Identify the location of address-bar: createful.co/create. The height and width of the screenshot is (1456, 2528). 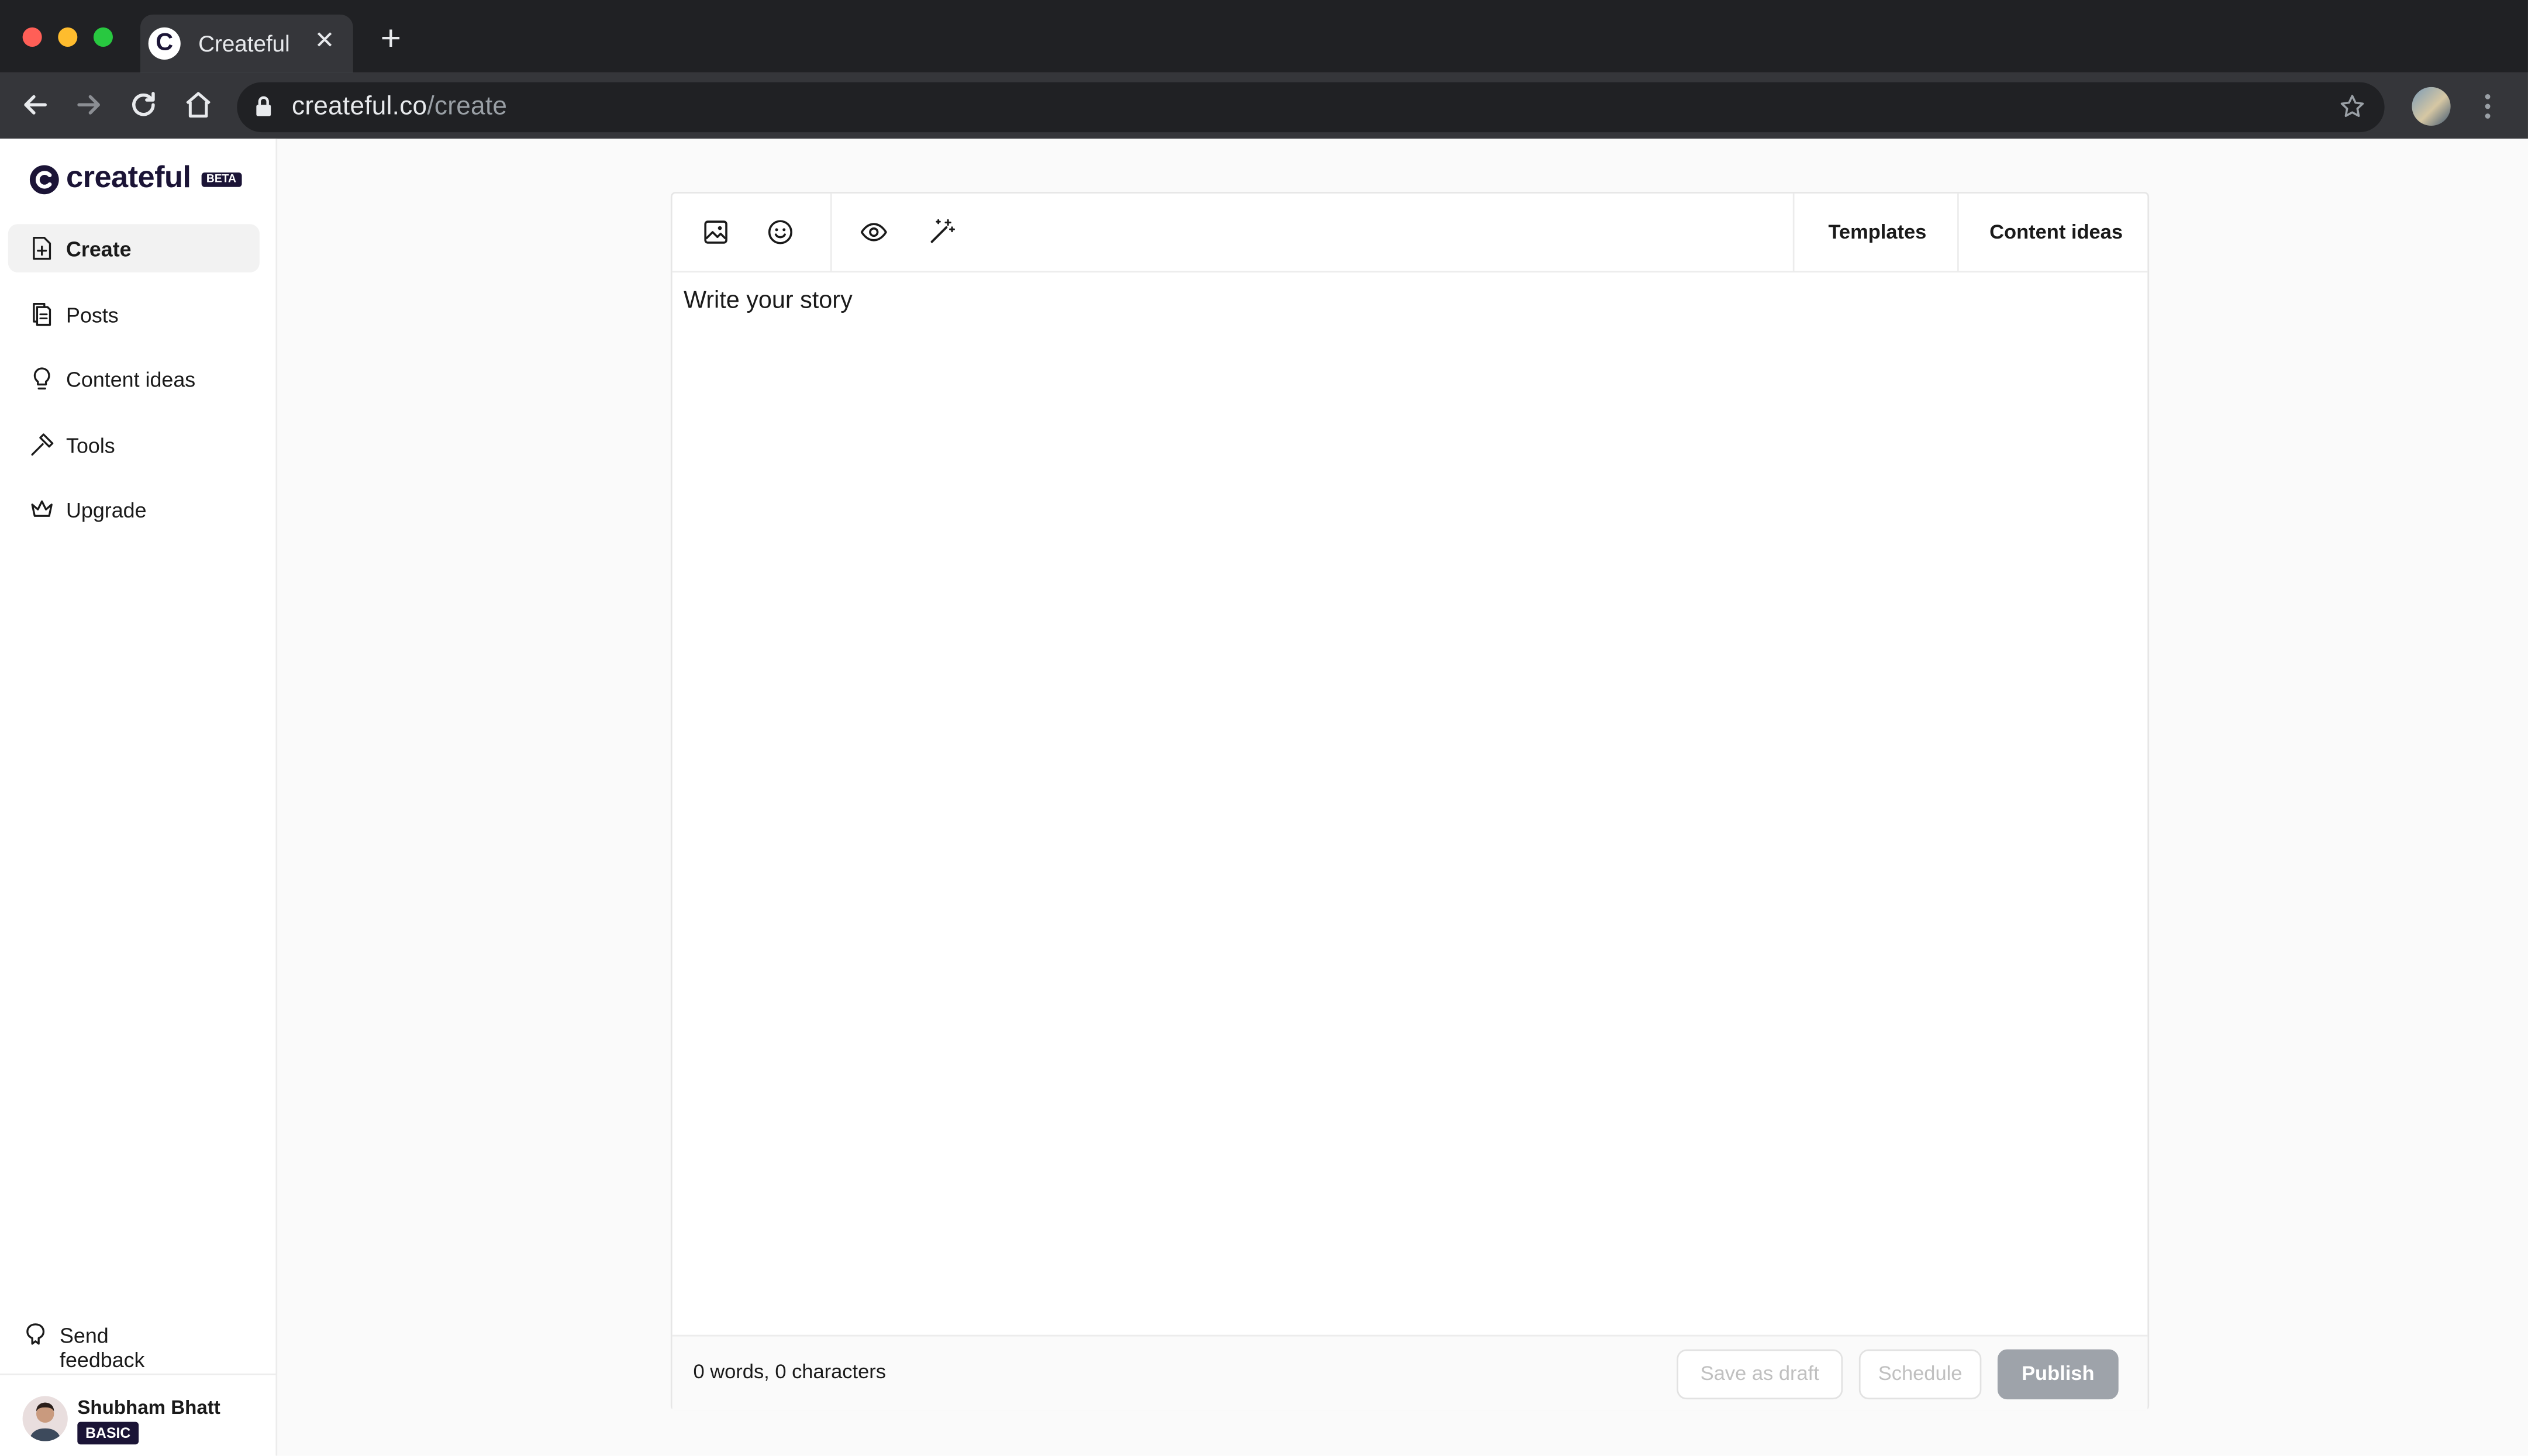
(1311, 107).